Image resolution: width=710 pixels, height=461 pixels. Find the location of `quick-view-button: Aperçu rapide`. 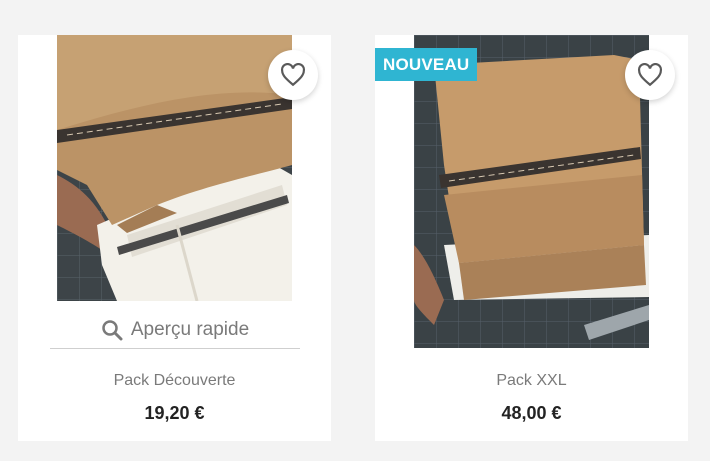

quick-view-button: Aperçu rapide is located at coordinates (175, 330).